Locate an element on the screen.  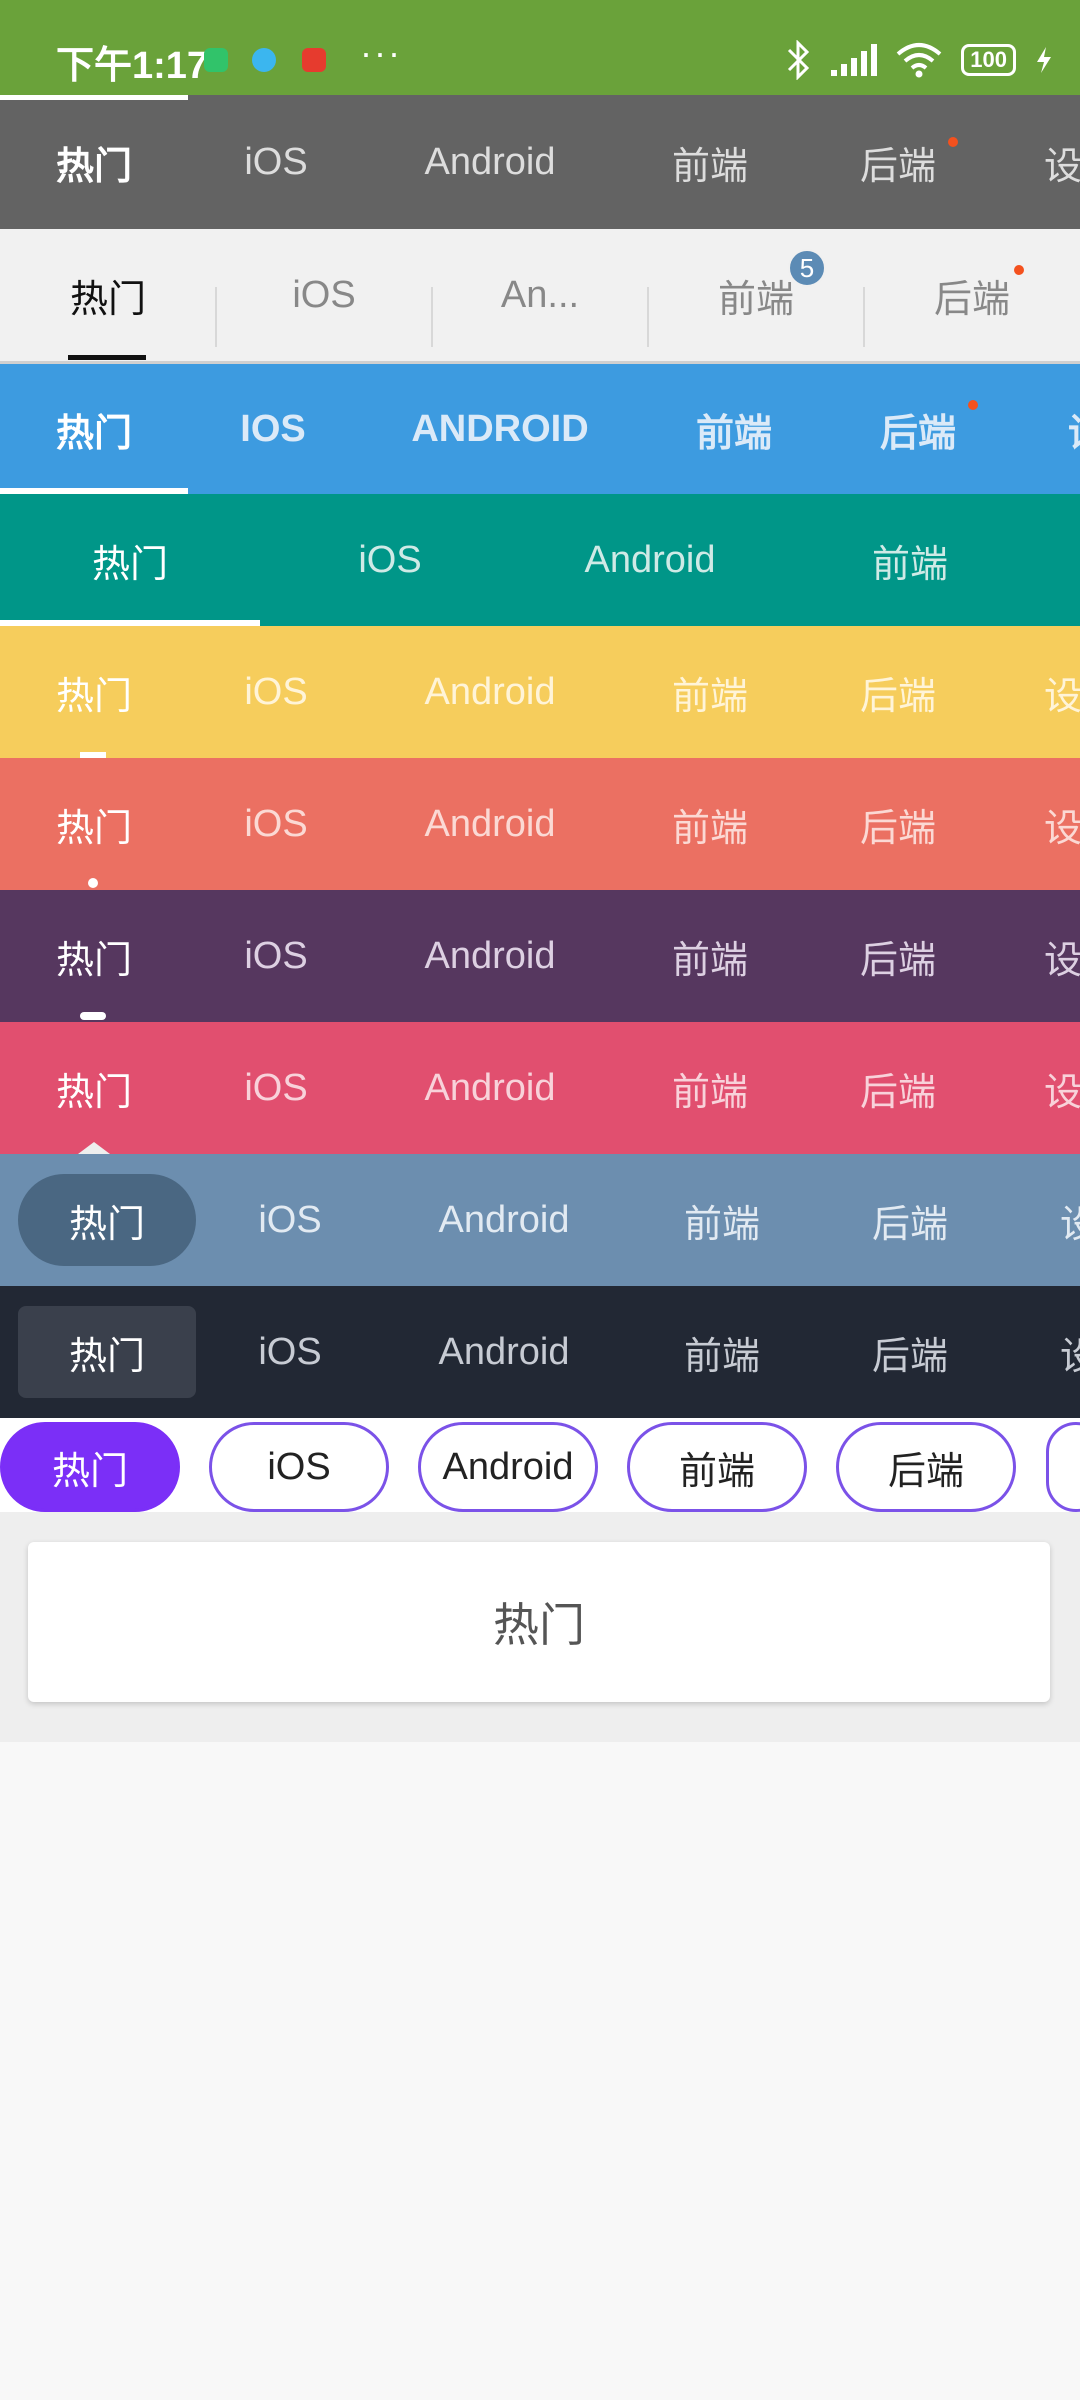
content-card: 热门 is located at coordinates (539, 1622).